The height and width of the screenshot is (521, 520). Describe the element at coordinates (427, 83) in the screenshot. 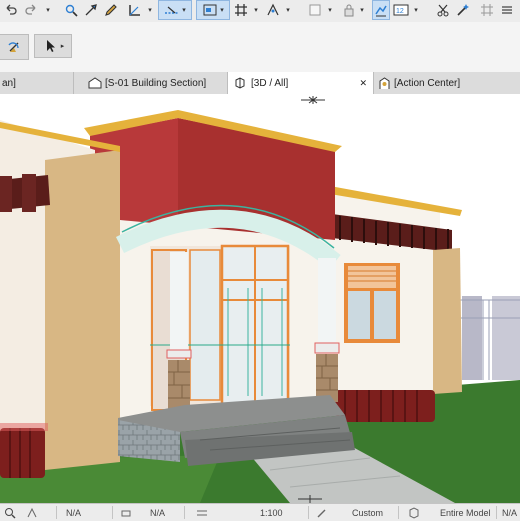

I see `tab-label: [Action Center]` at that location.